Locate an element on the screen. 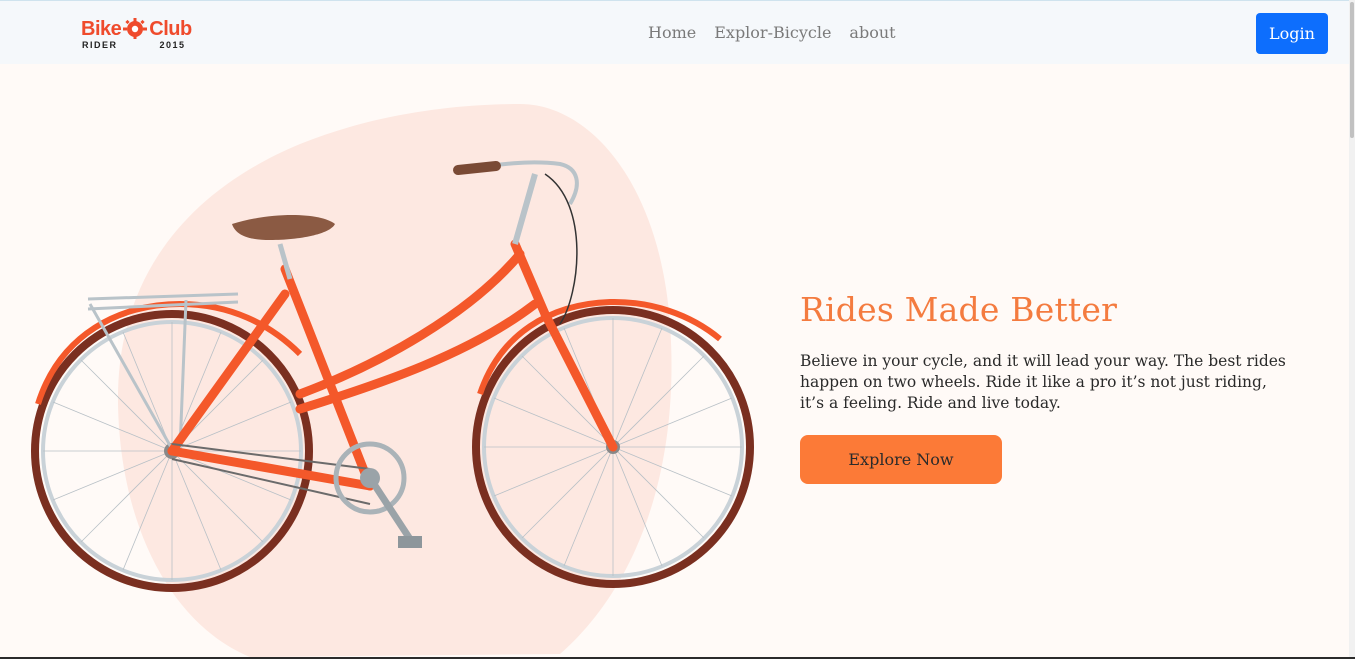 This screenshot has width=1355, height=659. gear-icon is located at coordinates (135, 28).